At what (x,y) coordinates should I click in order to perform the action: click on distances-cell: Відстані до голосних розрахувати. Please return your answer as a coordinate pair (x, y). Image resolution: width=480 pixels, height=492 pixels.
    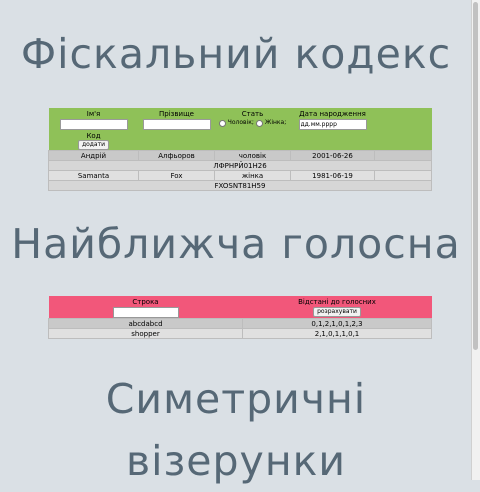
    Looking at the image, I should click on (337, 307).